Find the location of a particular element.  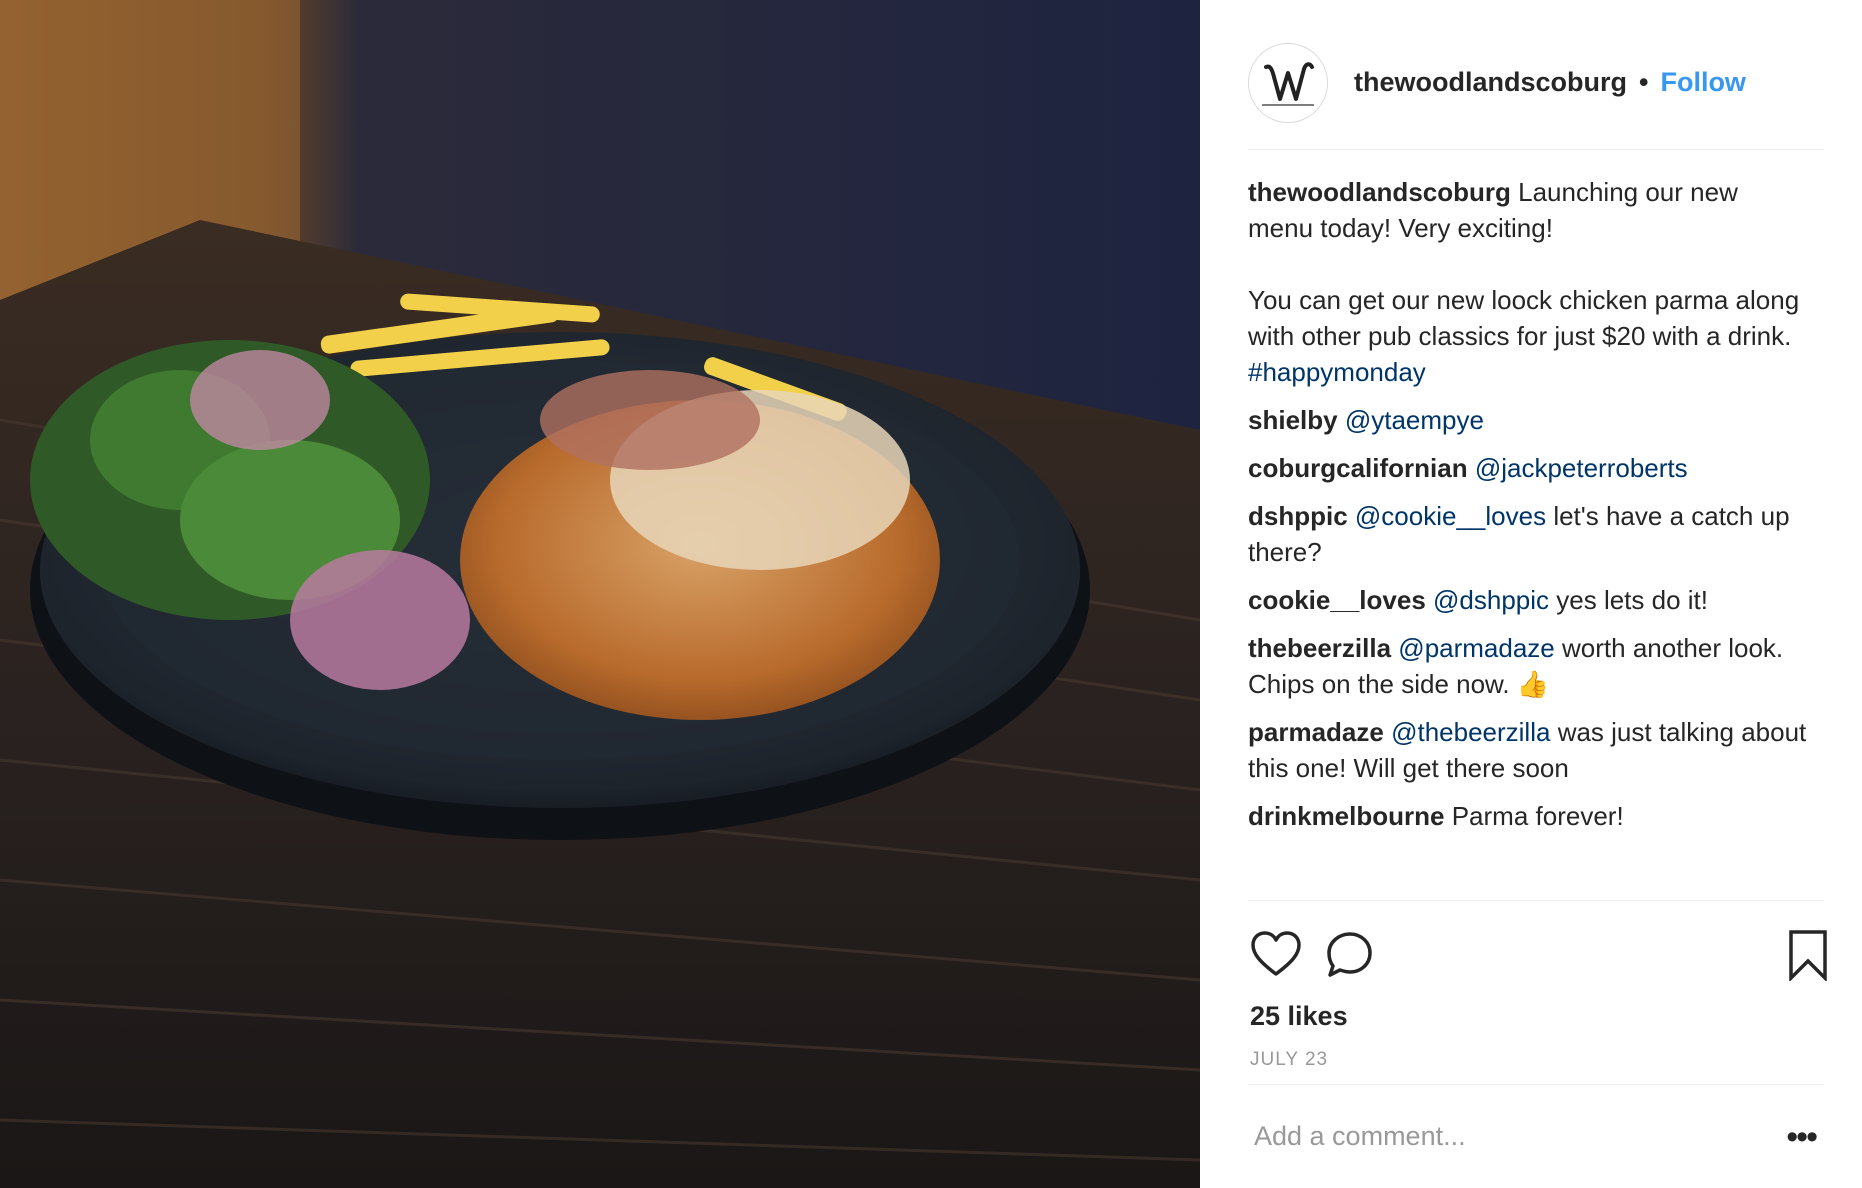

post-author-username: thewoodlandscoburg is located at coordinates (1490, 82).